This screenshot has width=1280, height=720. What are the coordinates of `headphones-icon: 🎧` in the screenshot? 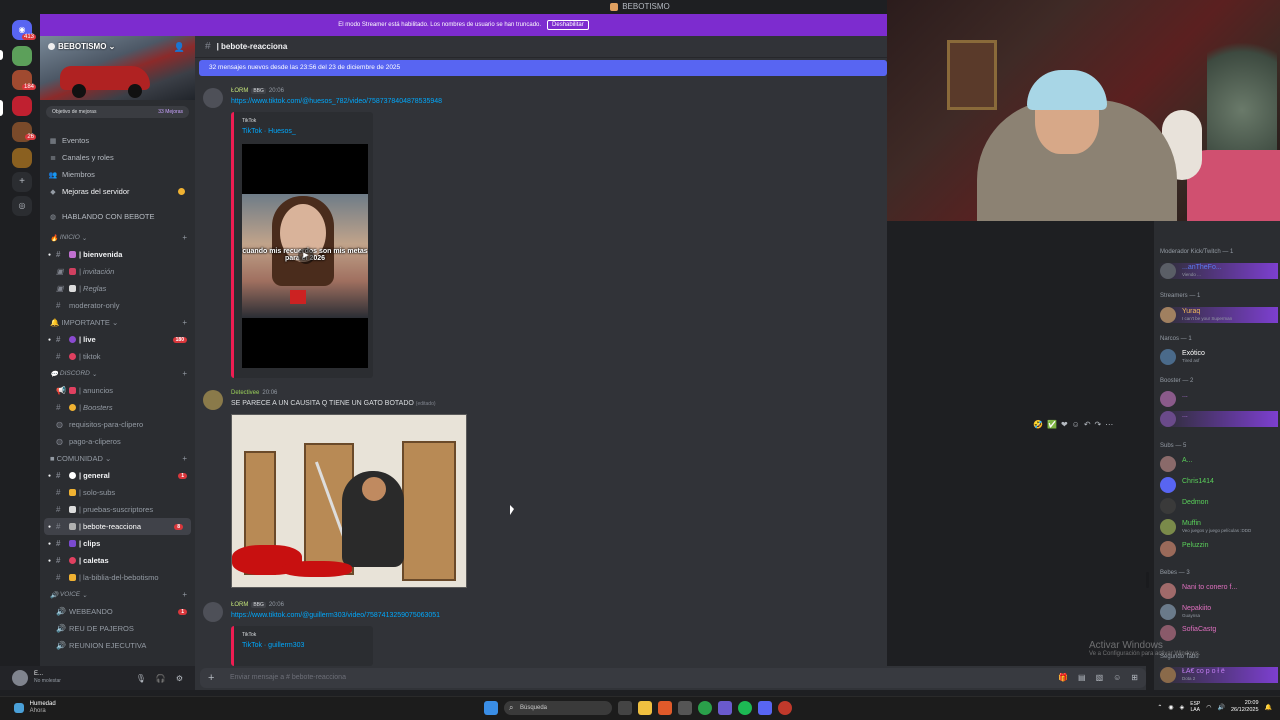 It's located at (161, 678).